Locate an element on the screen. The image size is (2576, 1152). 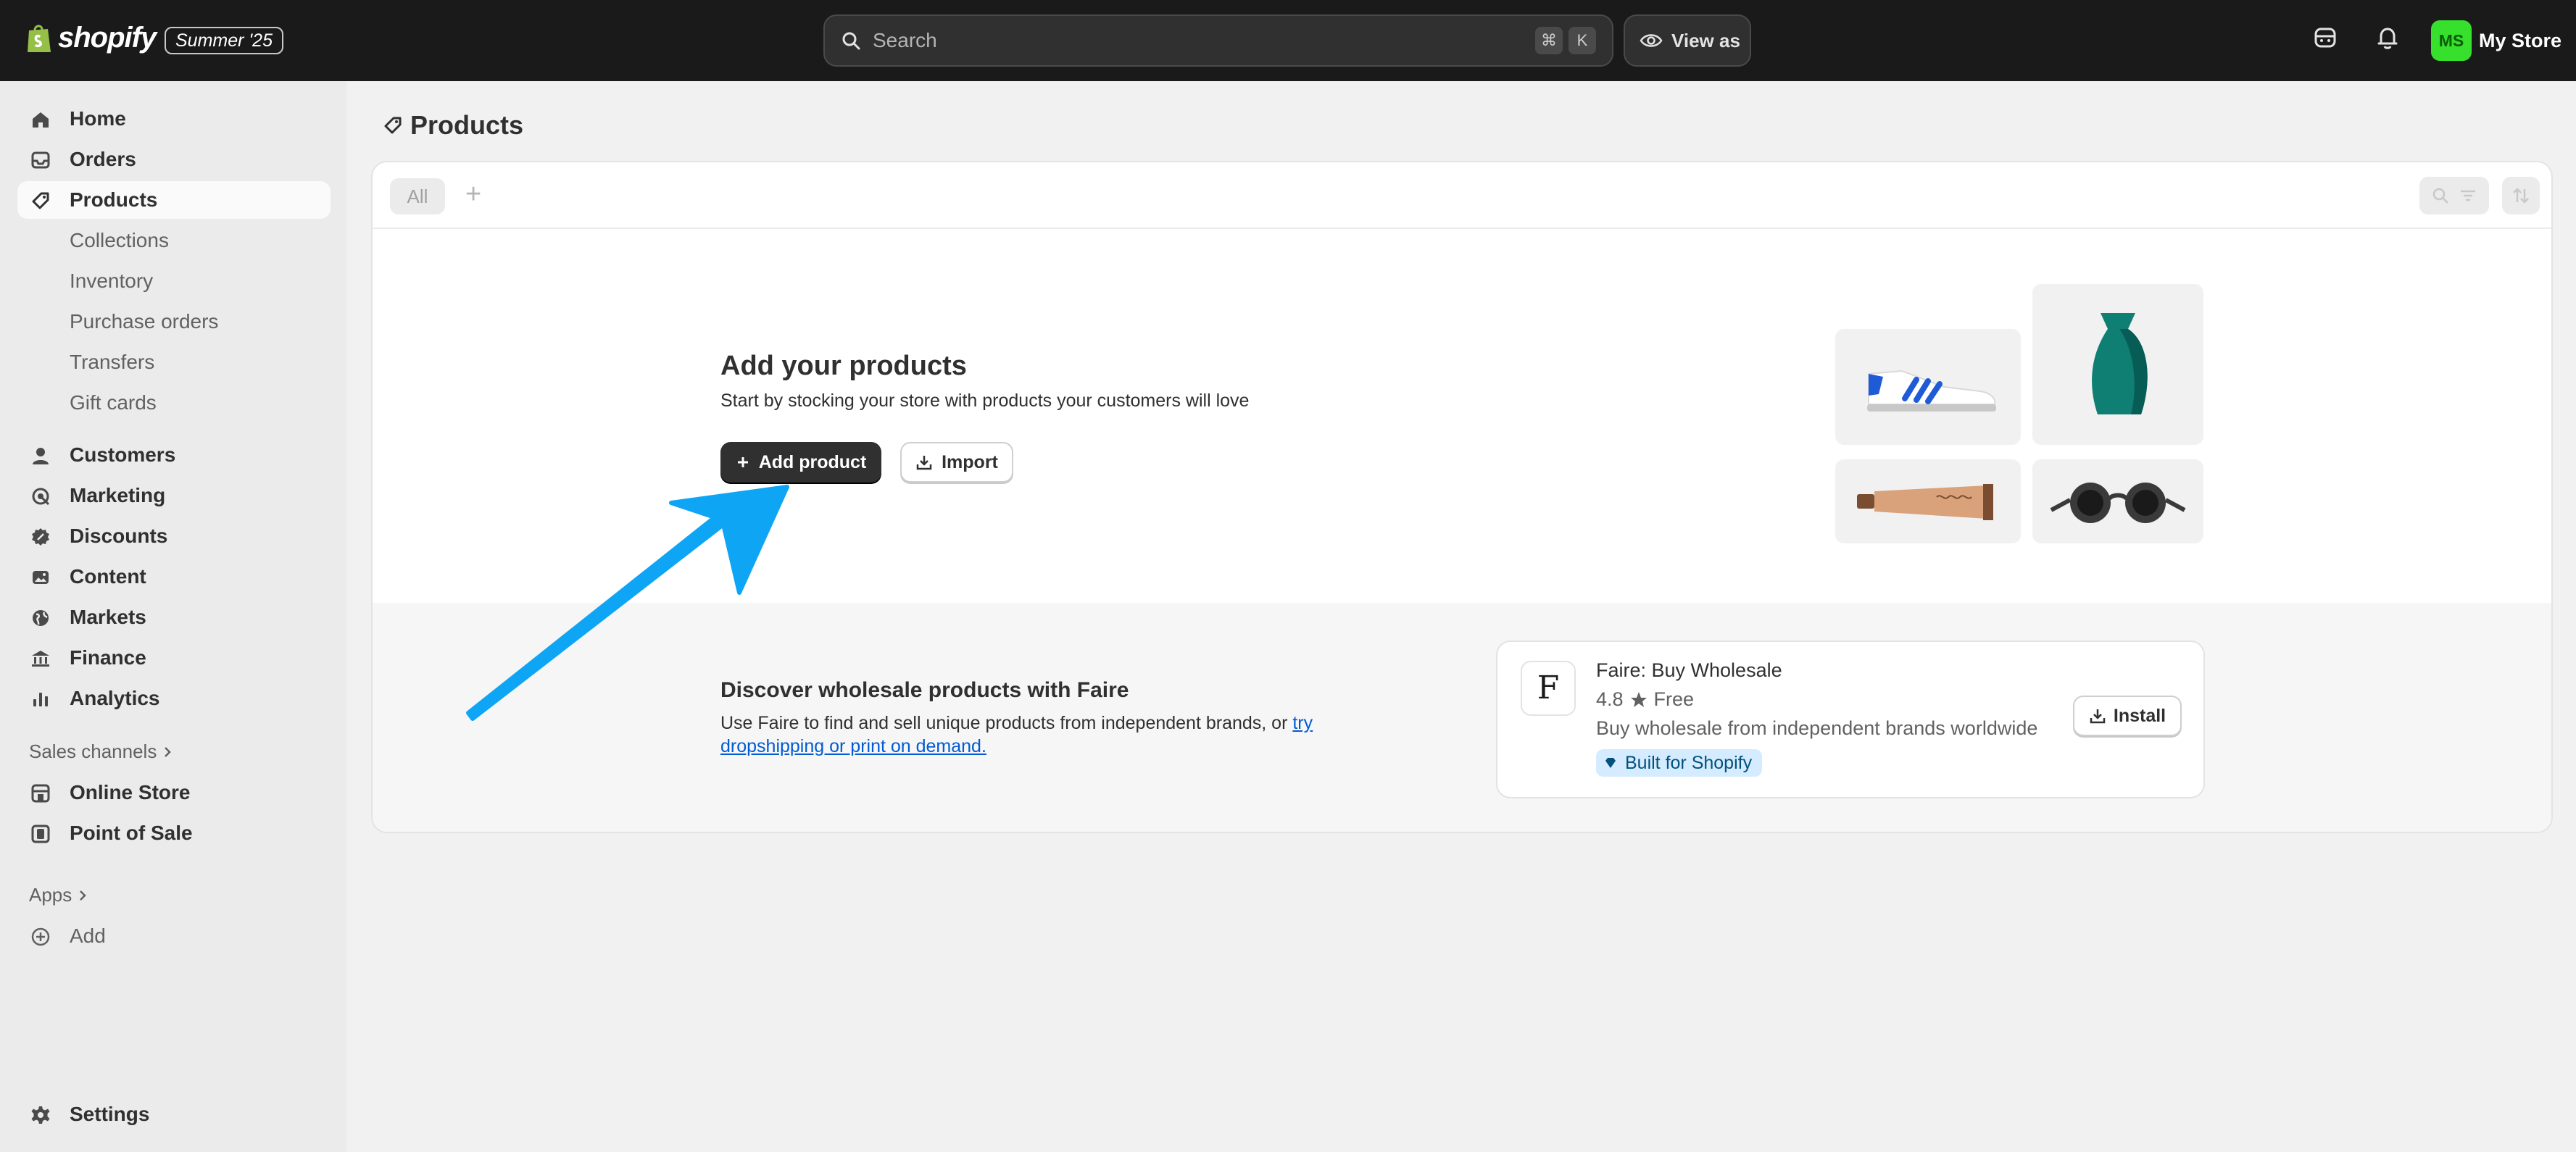
sidebar-item-label: Customers is located at coordinates (123, 454).